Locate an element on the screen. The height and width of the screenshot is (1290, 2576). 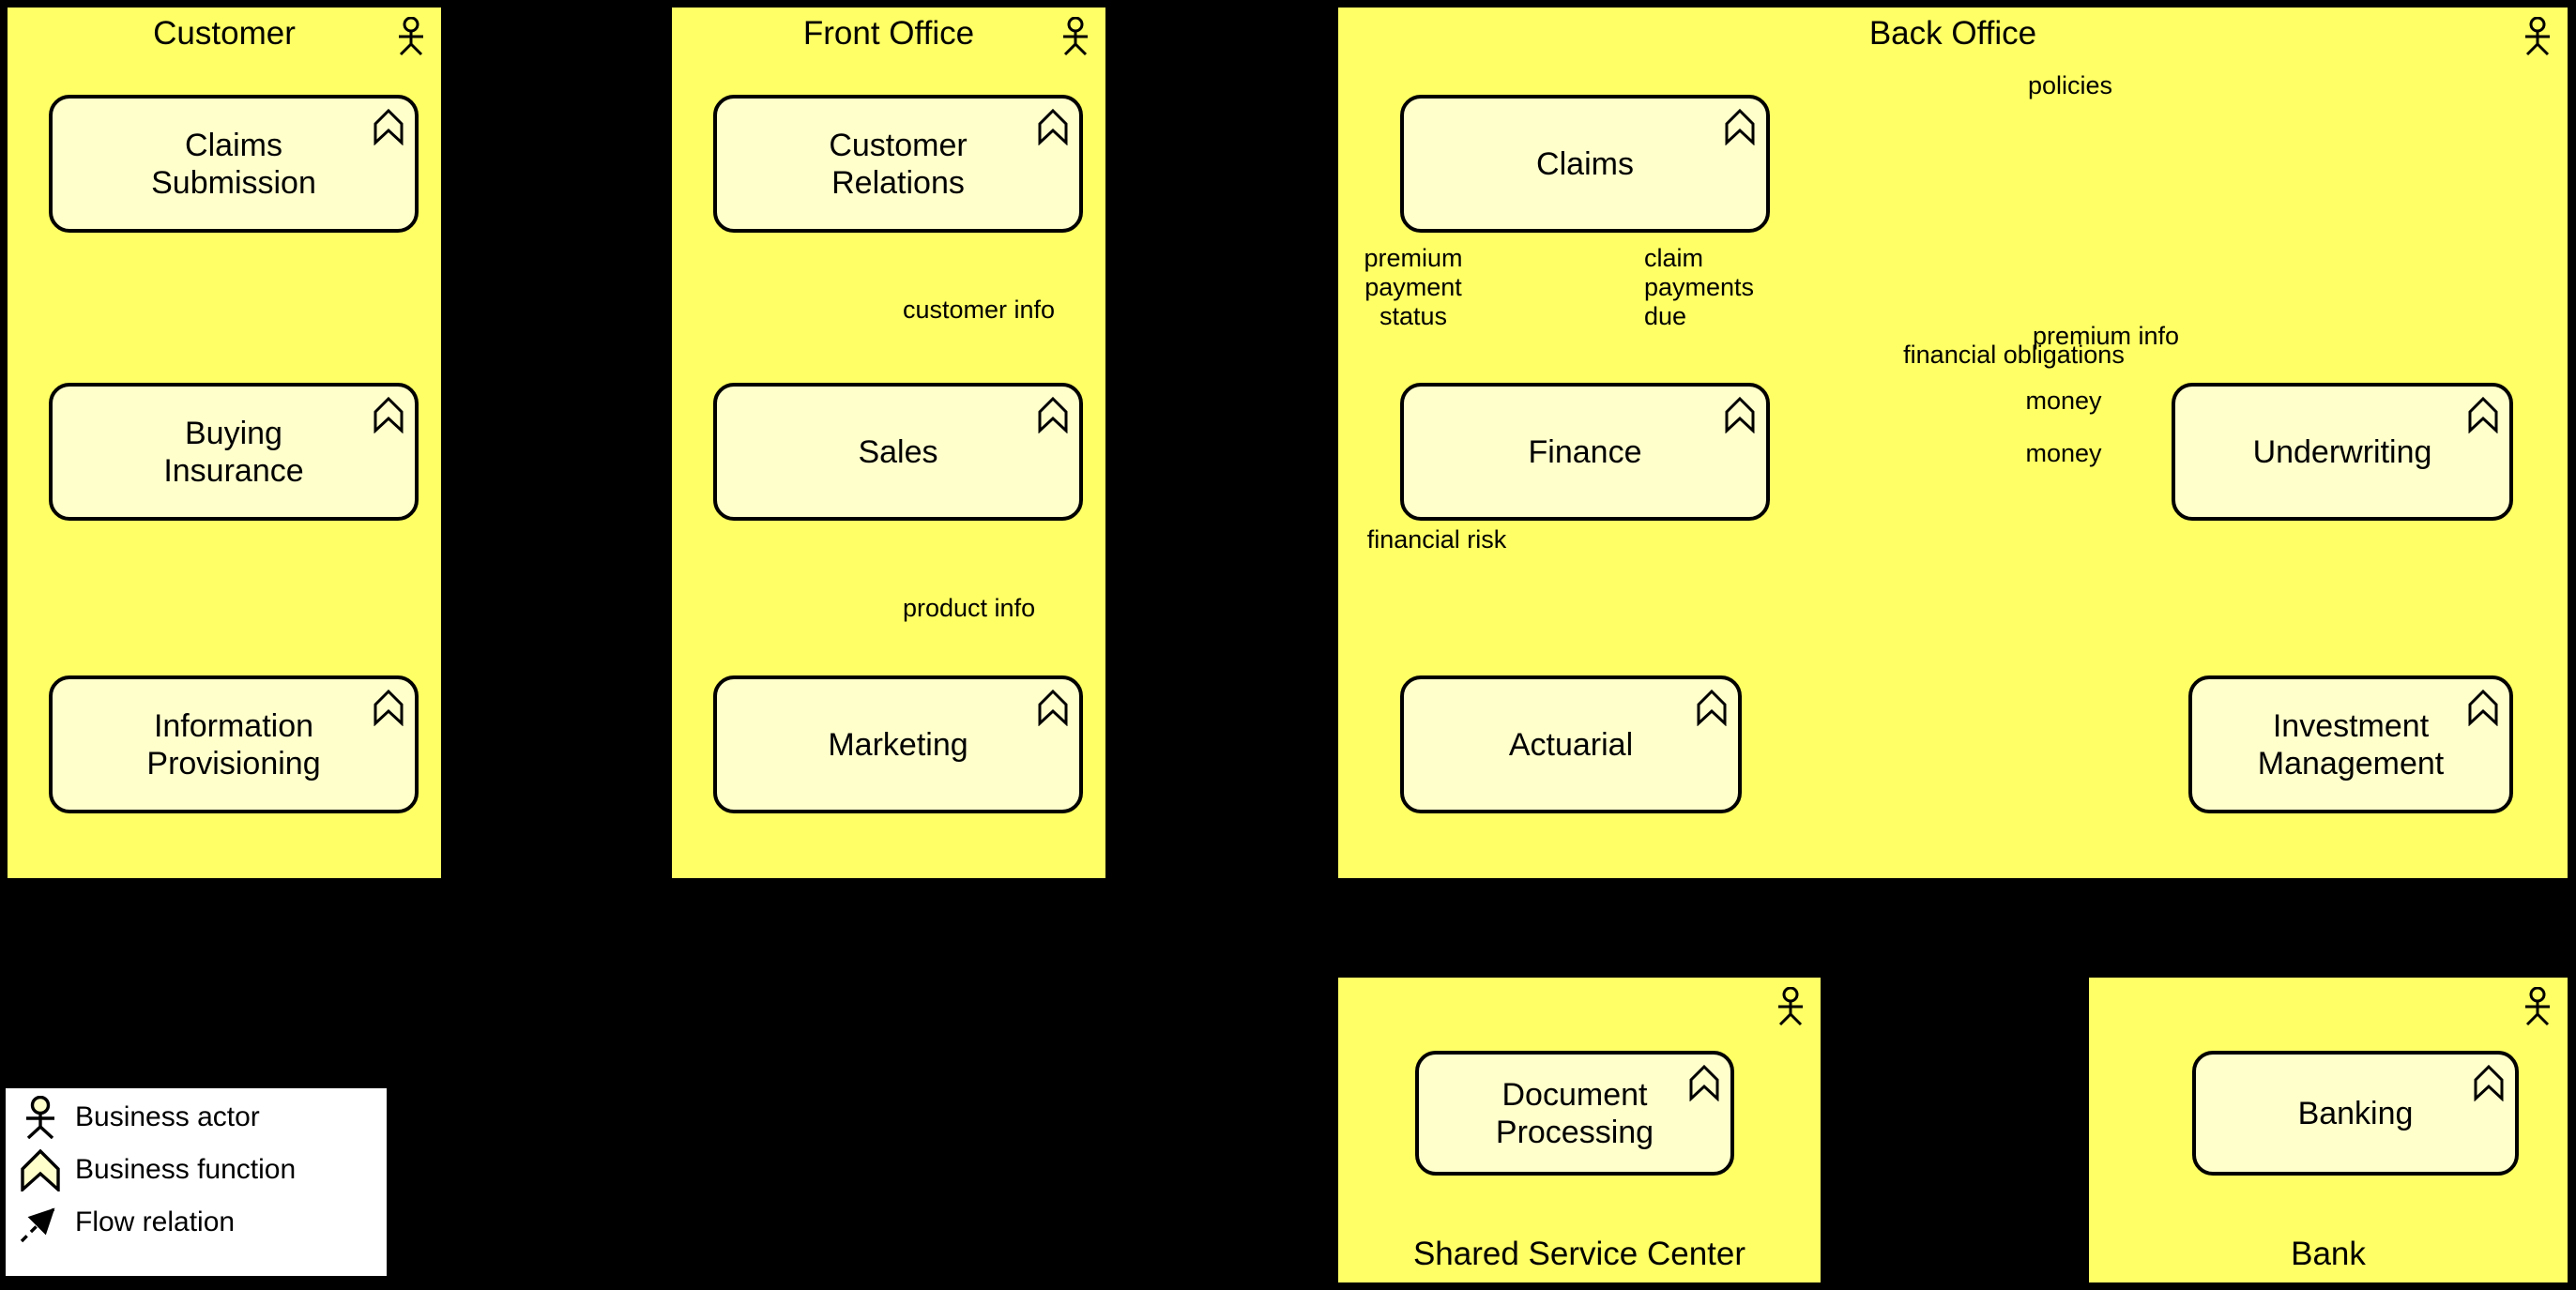
function-document-processing: Document Processing is located at coordinates (1574, 1113).